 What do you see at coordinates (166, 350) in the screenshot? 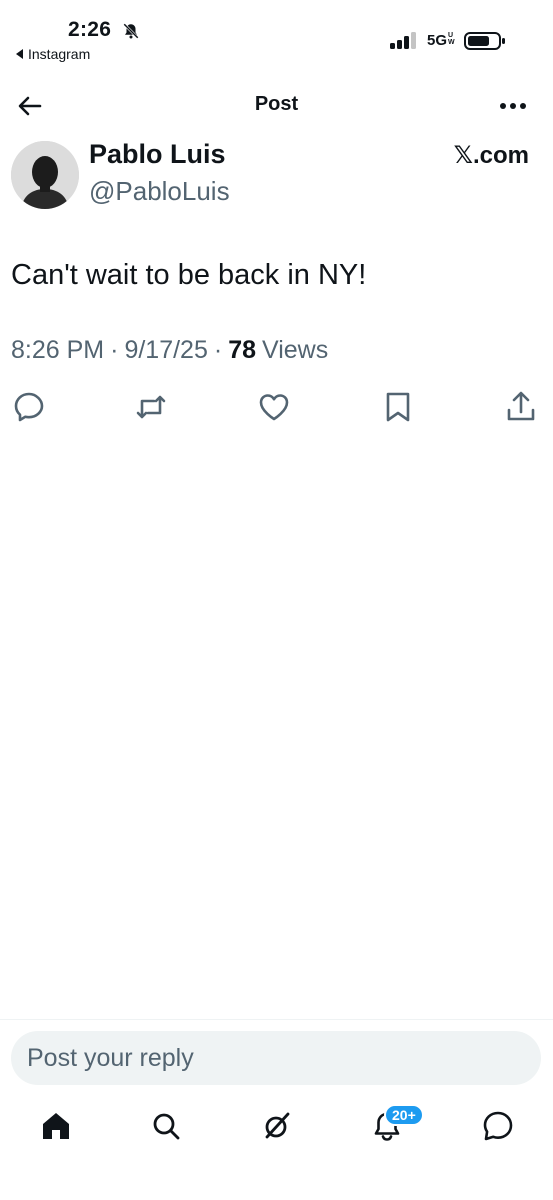
I see `post-date: 9/17/25` at bounding box center [166, 350].